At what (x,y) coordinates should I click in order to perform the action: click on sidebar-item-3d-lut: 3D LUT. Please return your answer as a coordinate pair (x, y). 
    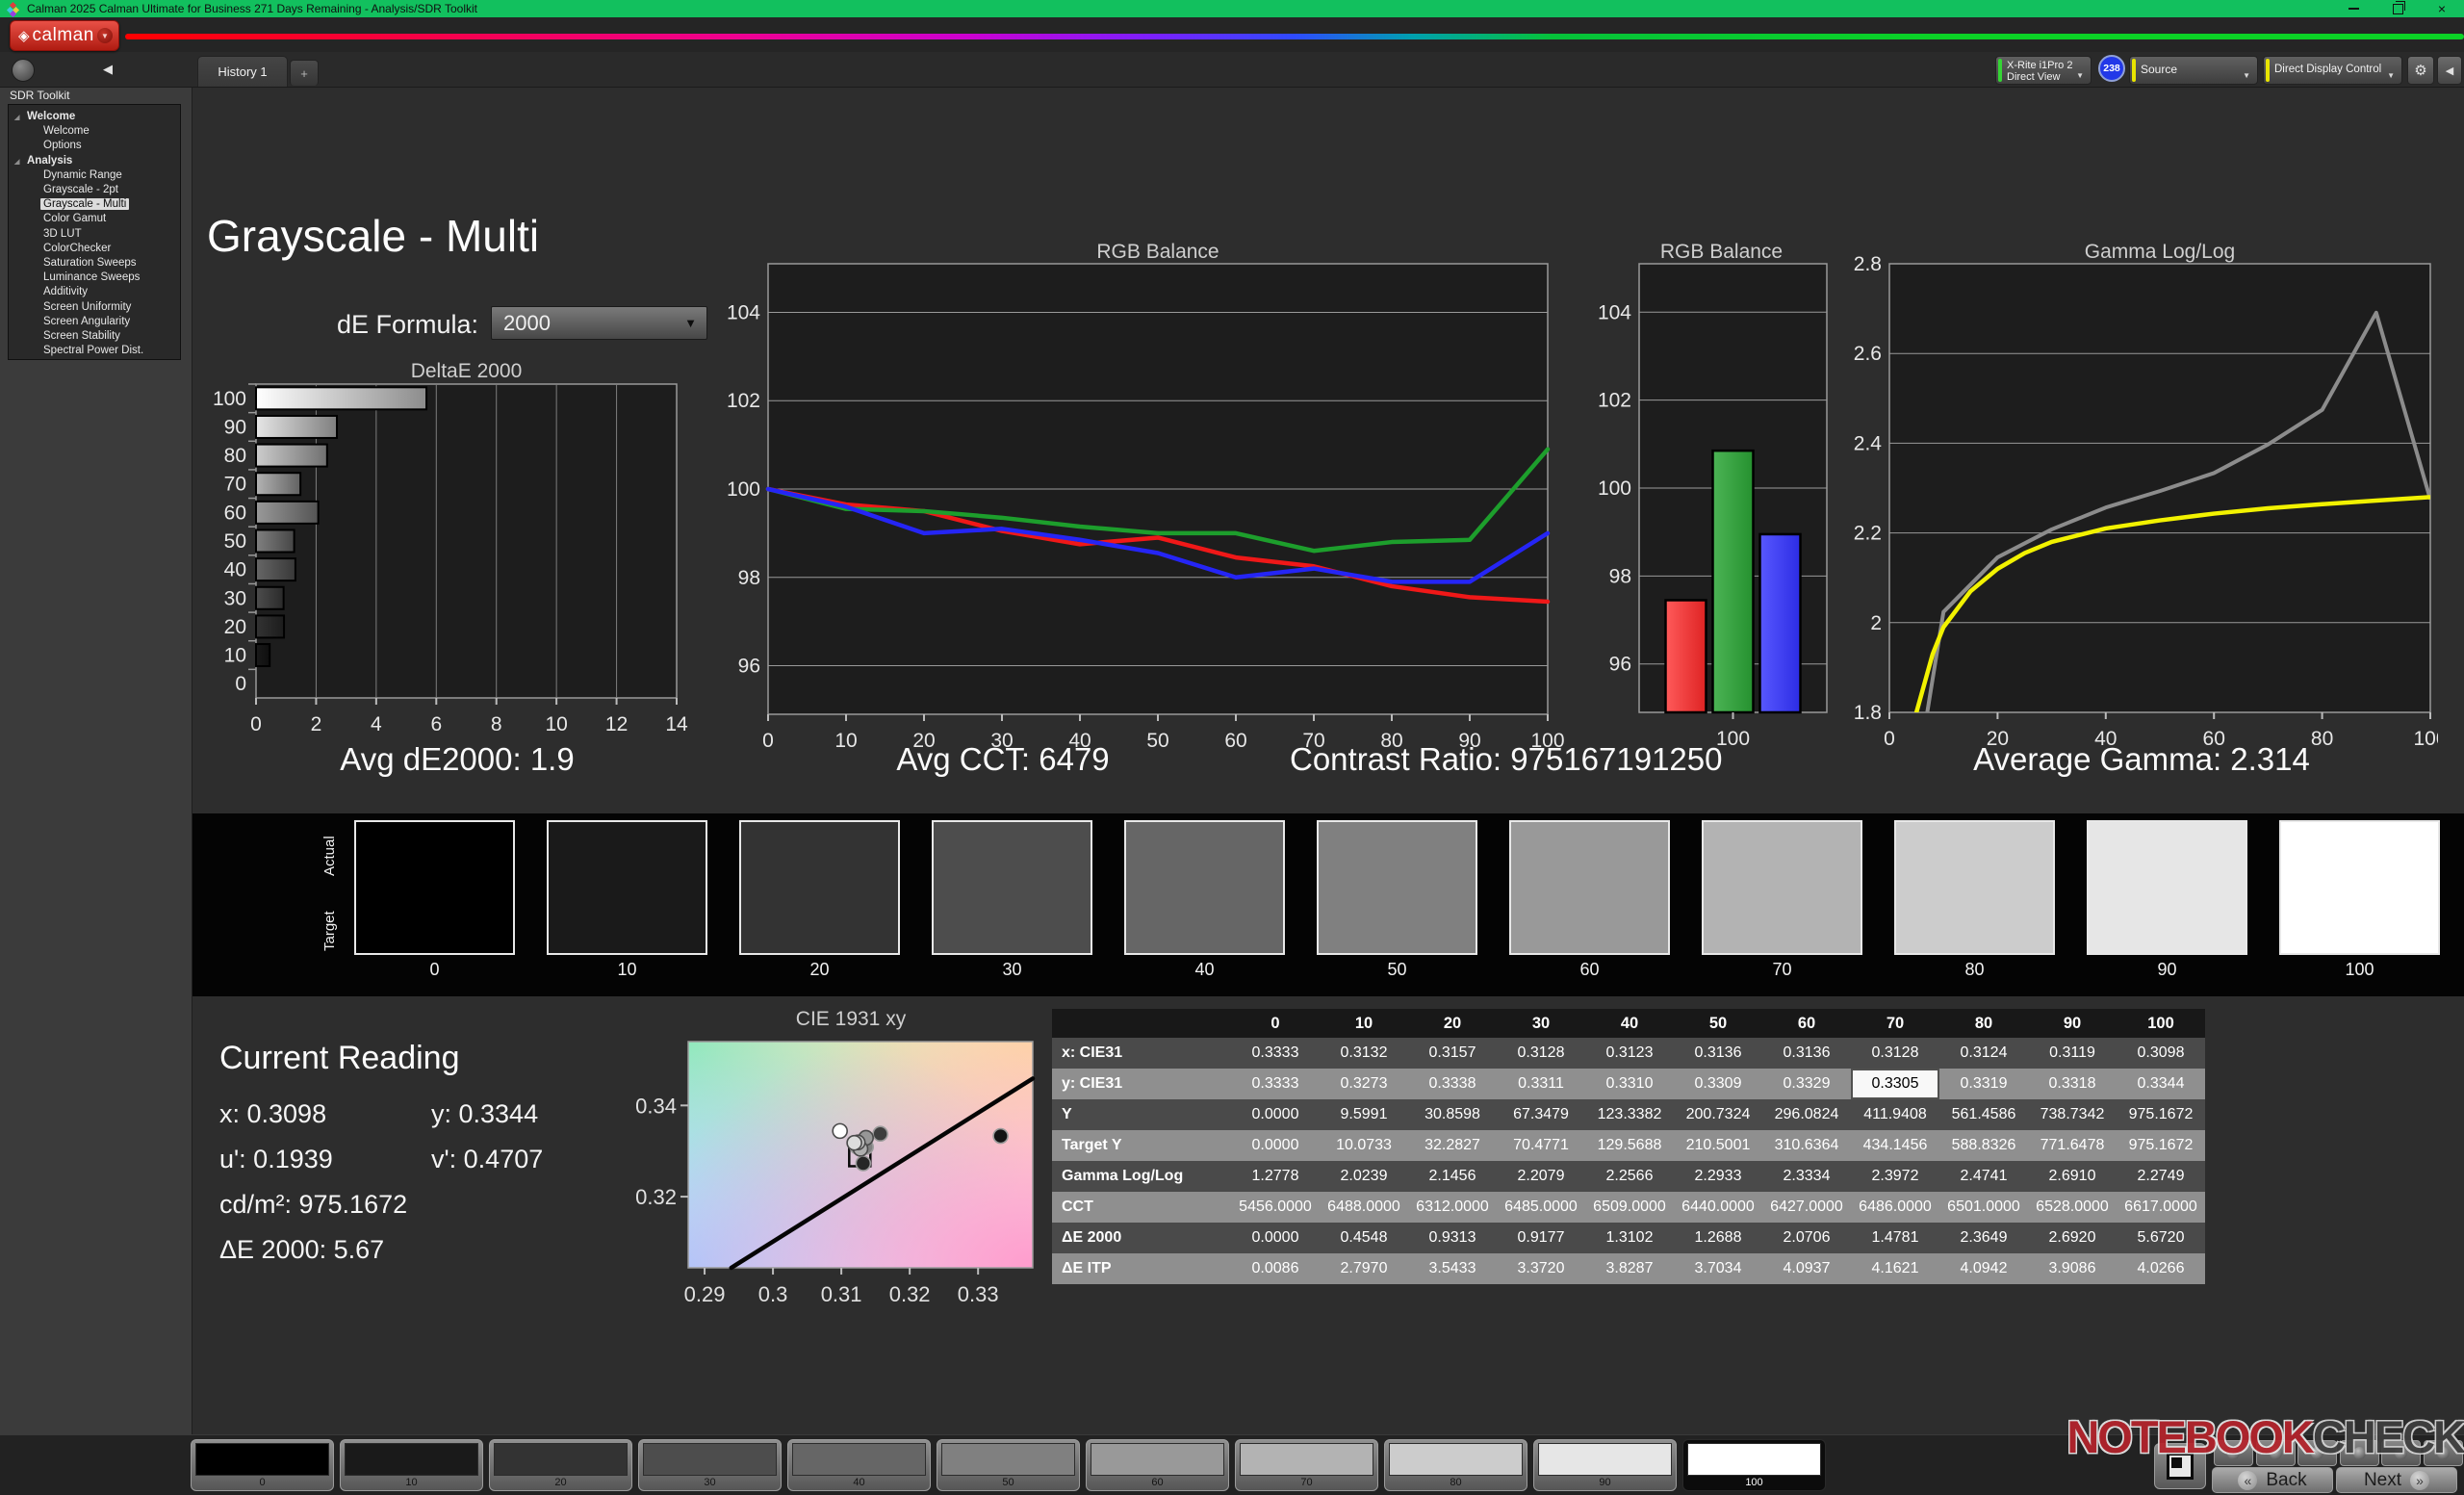
    Looking at the image, I should click on (94, 234).